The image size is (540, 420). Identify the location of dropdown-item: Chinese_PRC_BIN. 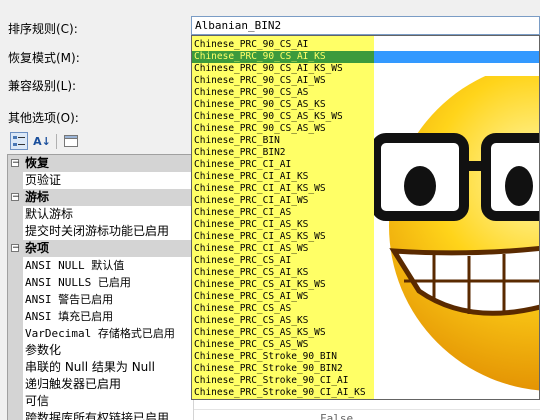
(283, 141).